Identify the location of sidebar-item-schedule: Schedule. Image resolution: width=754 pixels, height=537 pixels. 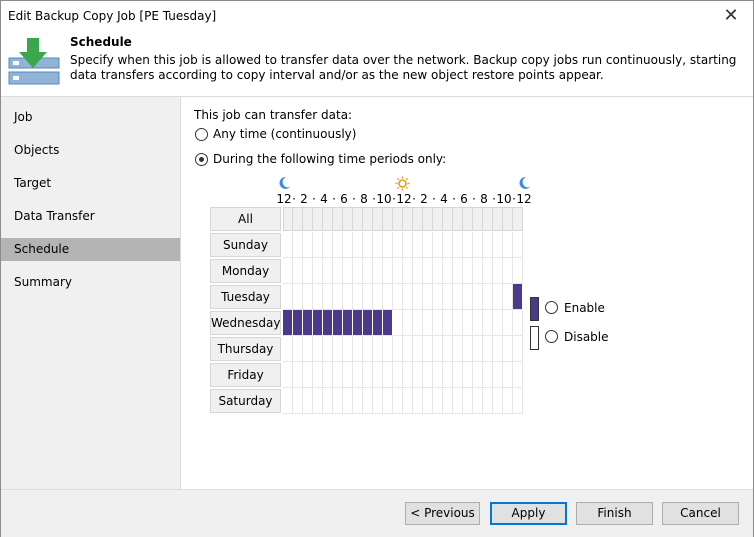
(90, 249).